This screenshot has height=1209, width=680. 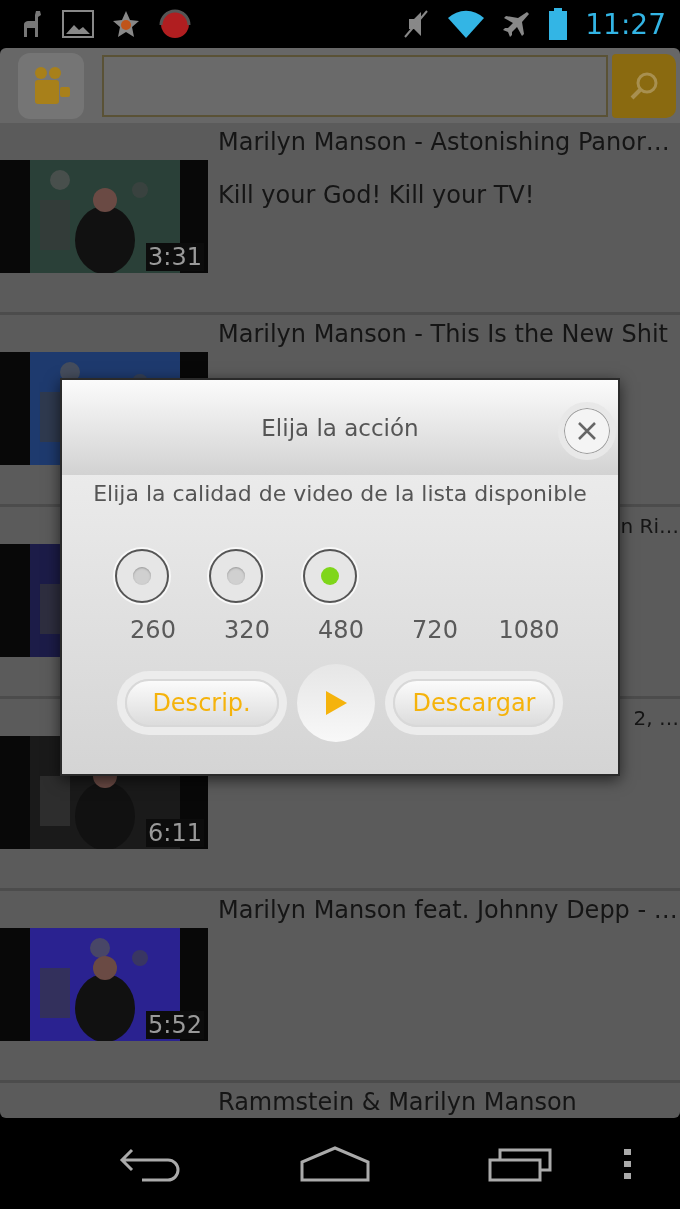 I want to click on video-description: Kill your God! Kill your TV!, so click(x=376, y=195).